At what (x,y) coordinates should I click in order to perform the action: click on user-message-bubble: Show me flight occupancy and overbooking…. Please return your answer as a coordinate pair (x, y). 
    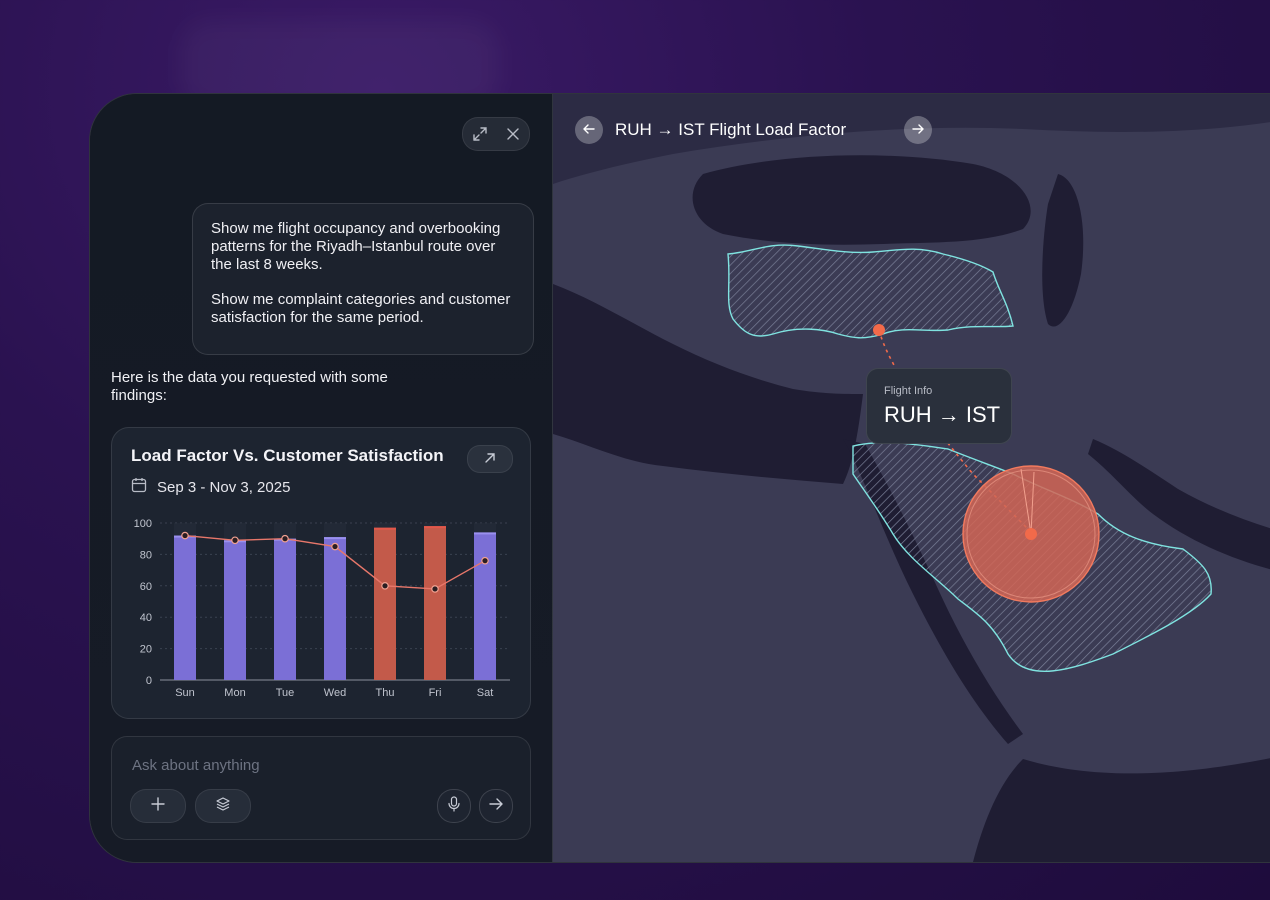
    Looking at the image, I should click on (363, 279).